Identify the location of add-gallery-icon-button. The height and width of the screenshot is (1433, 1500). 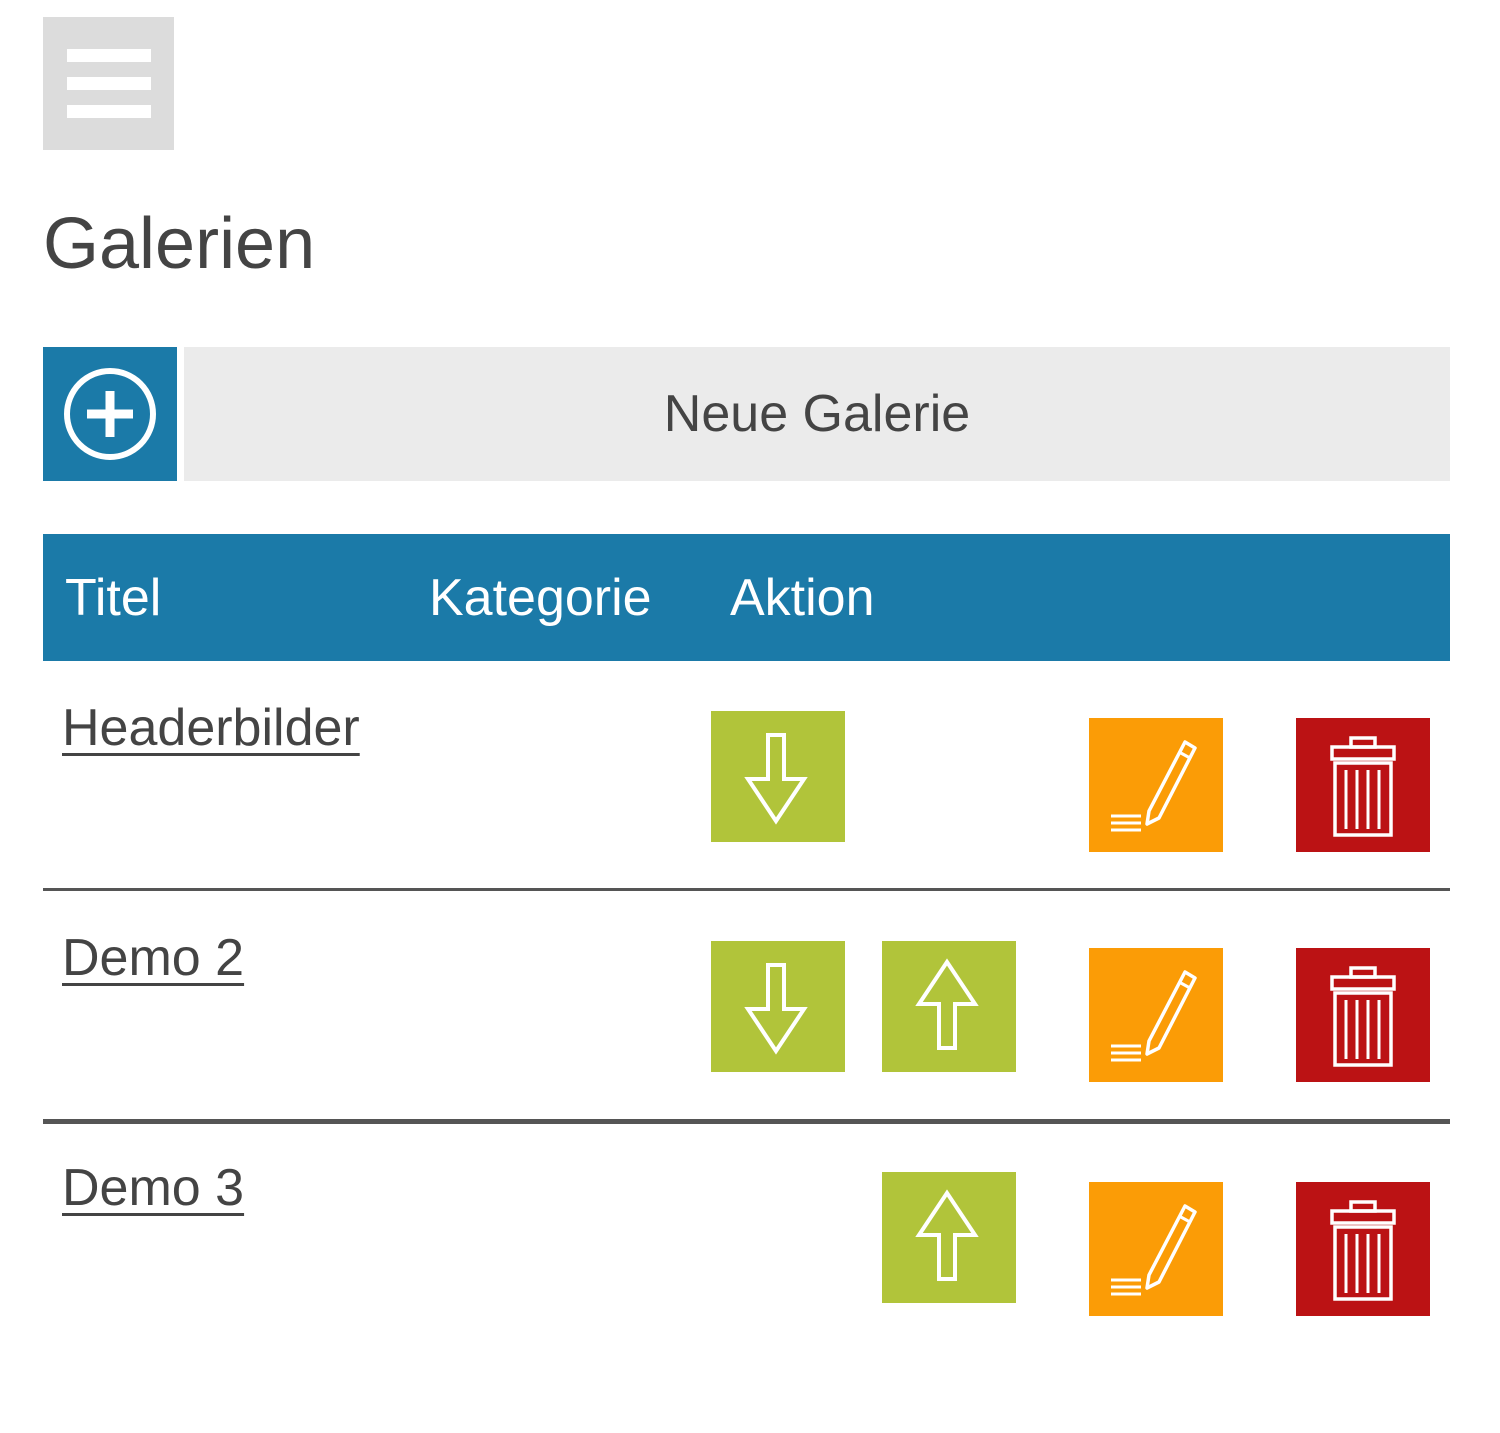
(110, 414).